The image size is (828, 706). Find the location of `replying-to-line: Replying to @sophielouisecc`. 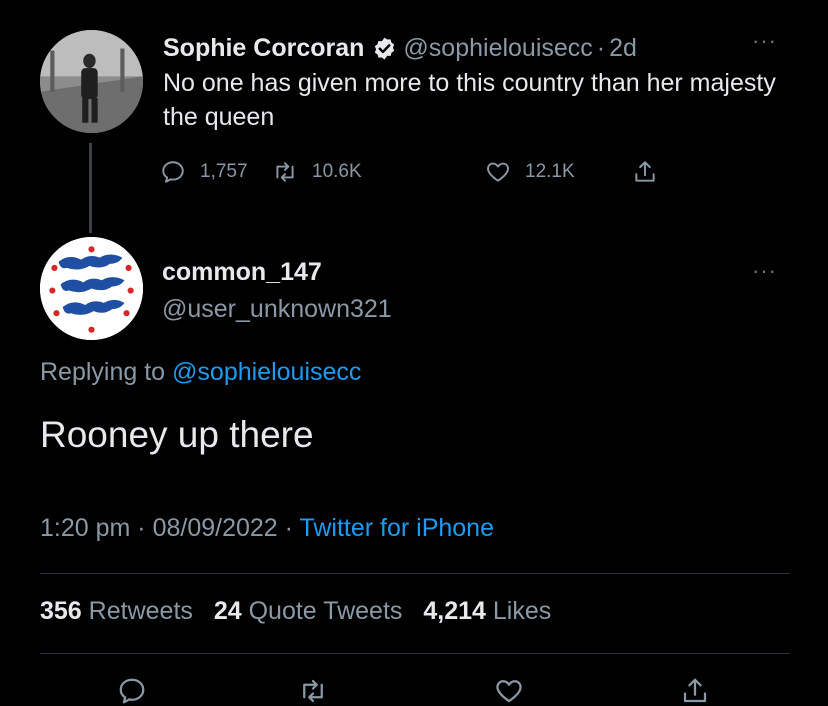

replying-to-line: Replying to @sophielouisecc is located at coordinates (200, 372).